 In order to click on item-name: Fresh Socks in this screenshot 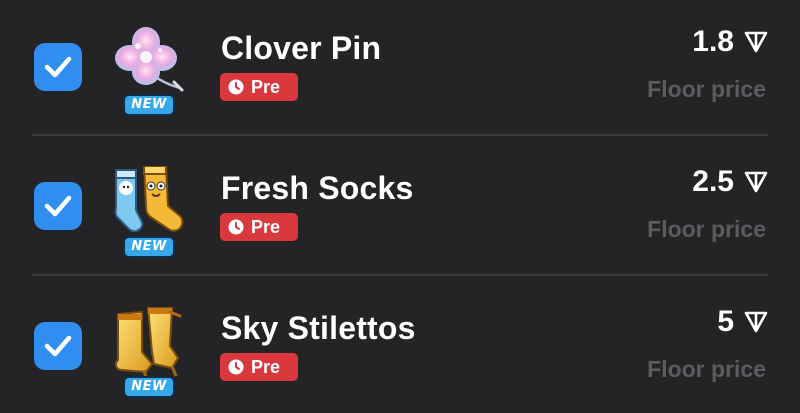, I will do `click(317, 188)`.